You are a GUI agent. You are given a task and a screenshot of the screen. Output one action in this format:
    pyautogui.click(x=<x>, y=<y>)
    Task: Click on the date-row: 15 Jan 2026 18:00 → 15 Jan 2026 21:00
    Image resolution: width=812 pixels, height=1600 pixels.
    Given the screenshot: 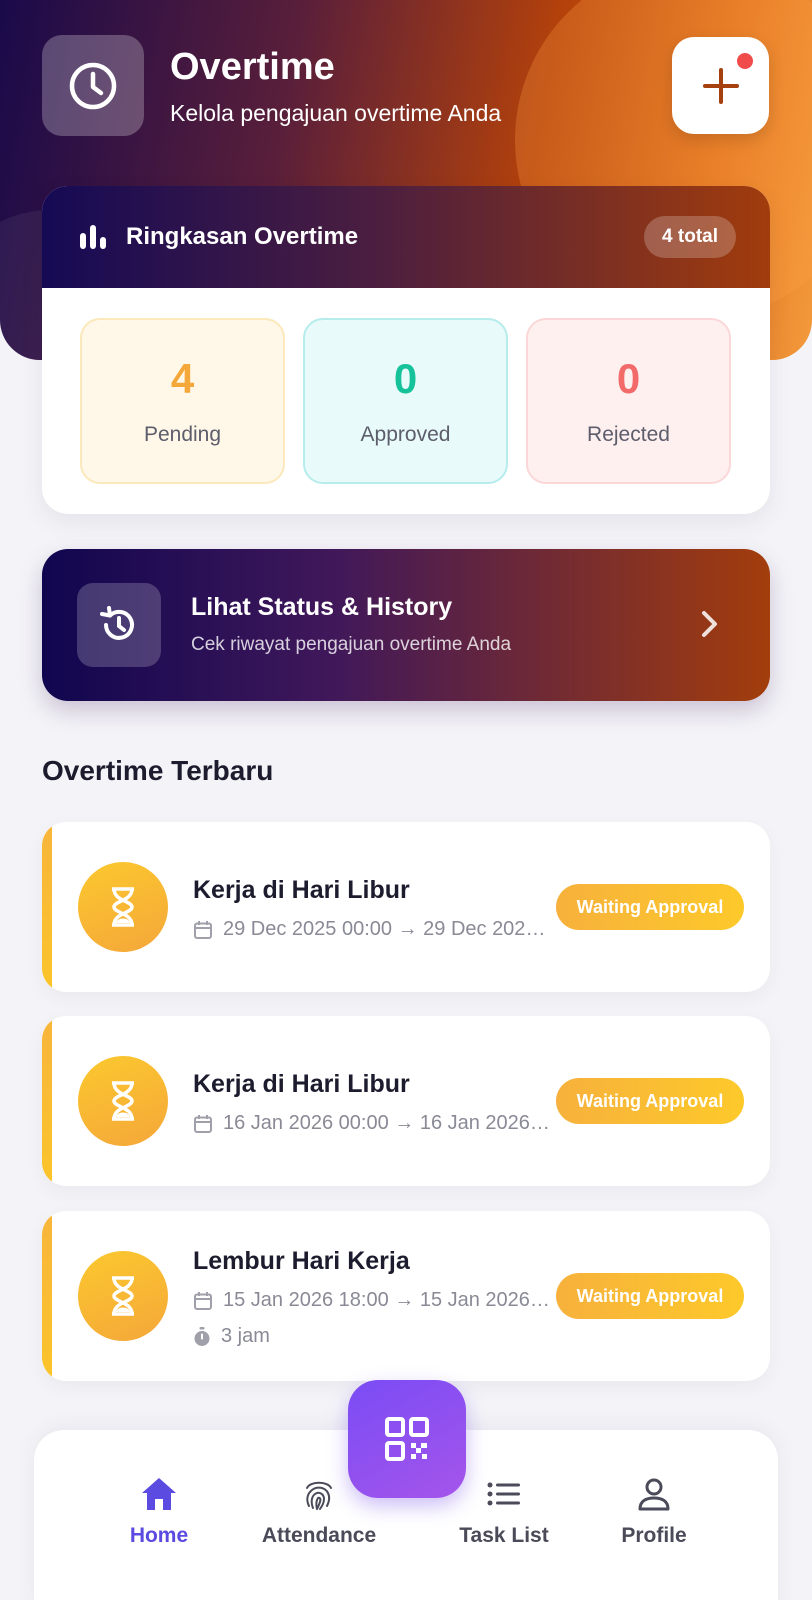 What is the action you would take?
    pyautogui.click(x=373, y=1300)
    